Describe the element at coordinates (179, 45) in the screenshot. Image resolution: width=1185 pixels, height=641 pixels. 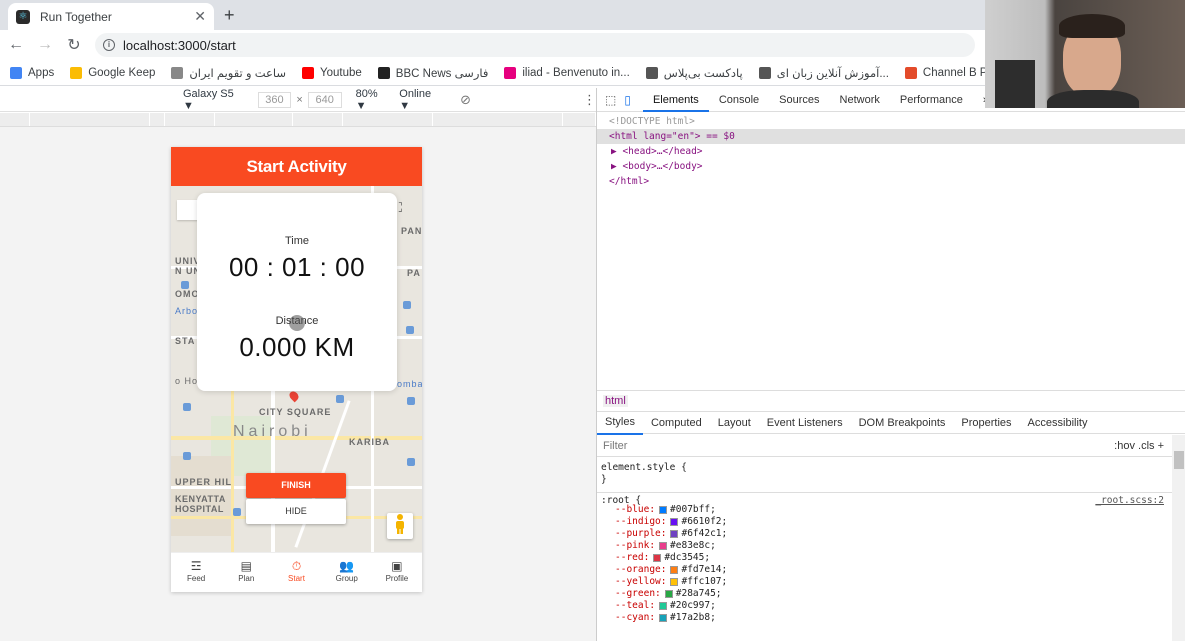
I see `url-text: localhost:3000/start` at that location.